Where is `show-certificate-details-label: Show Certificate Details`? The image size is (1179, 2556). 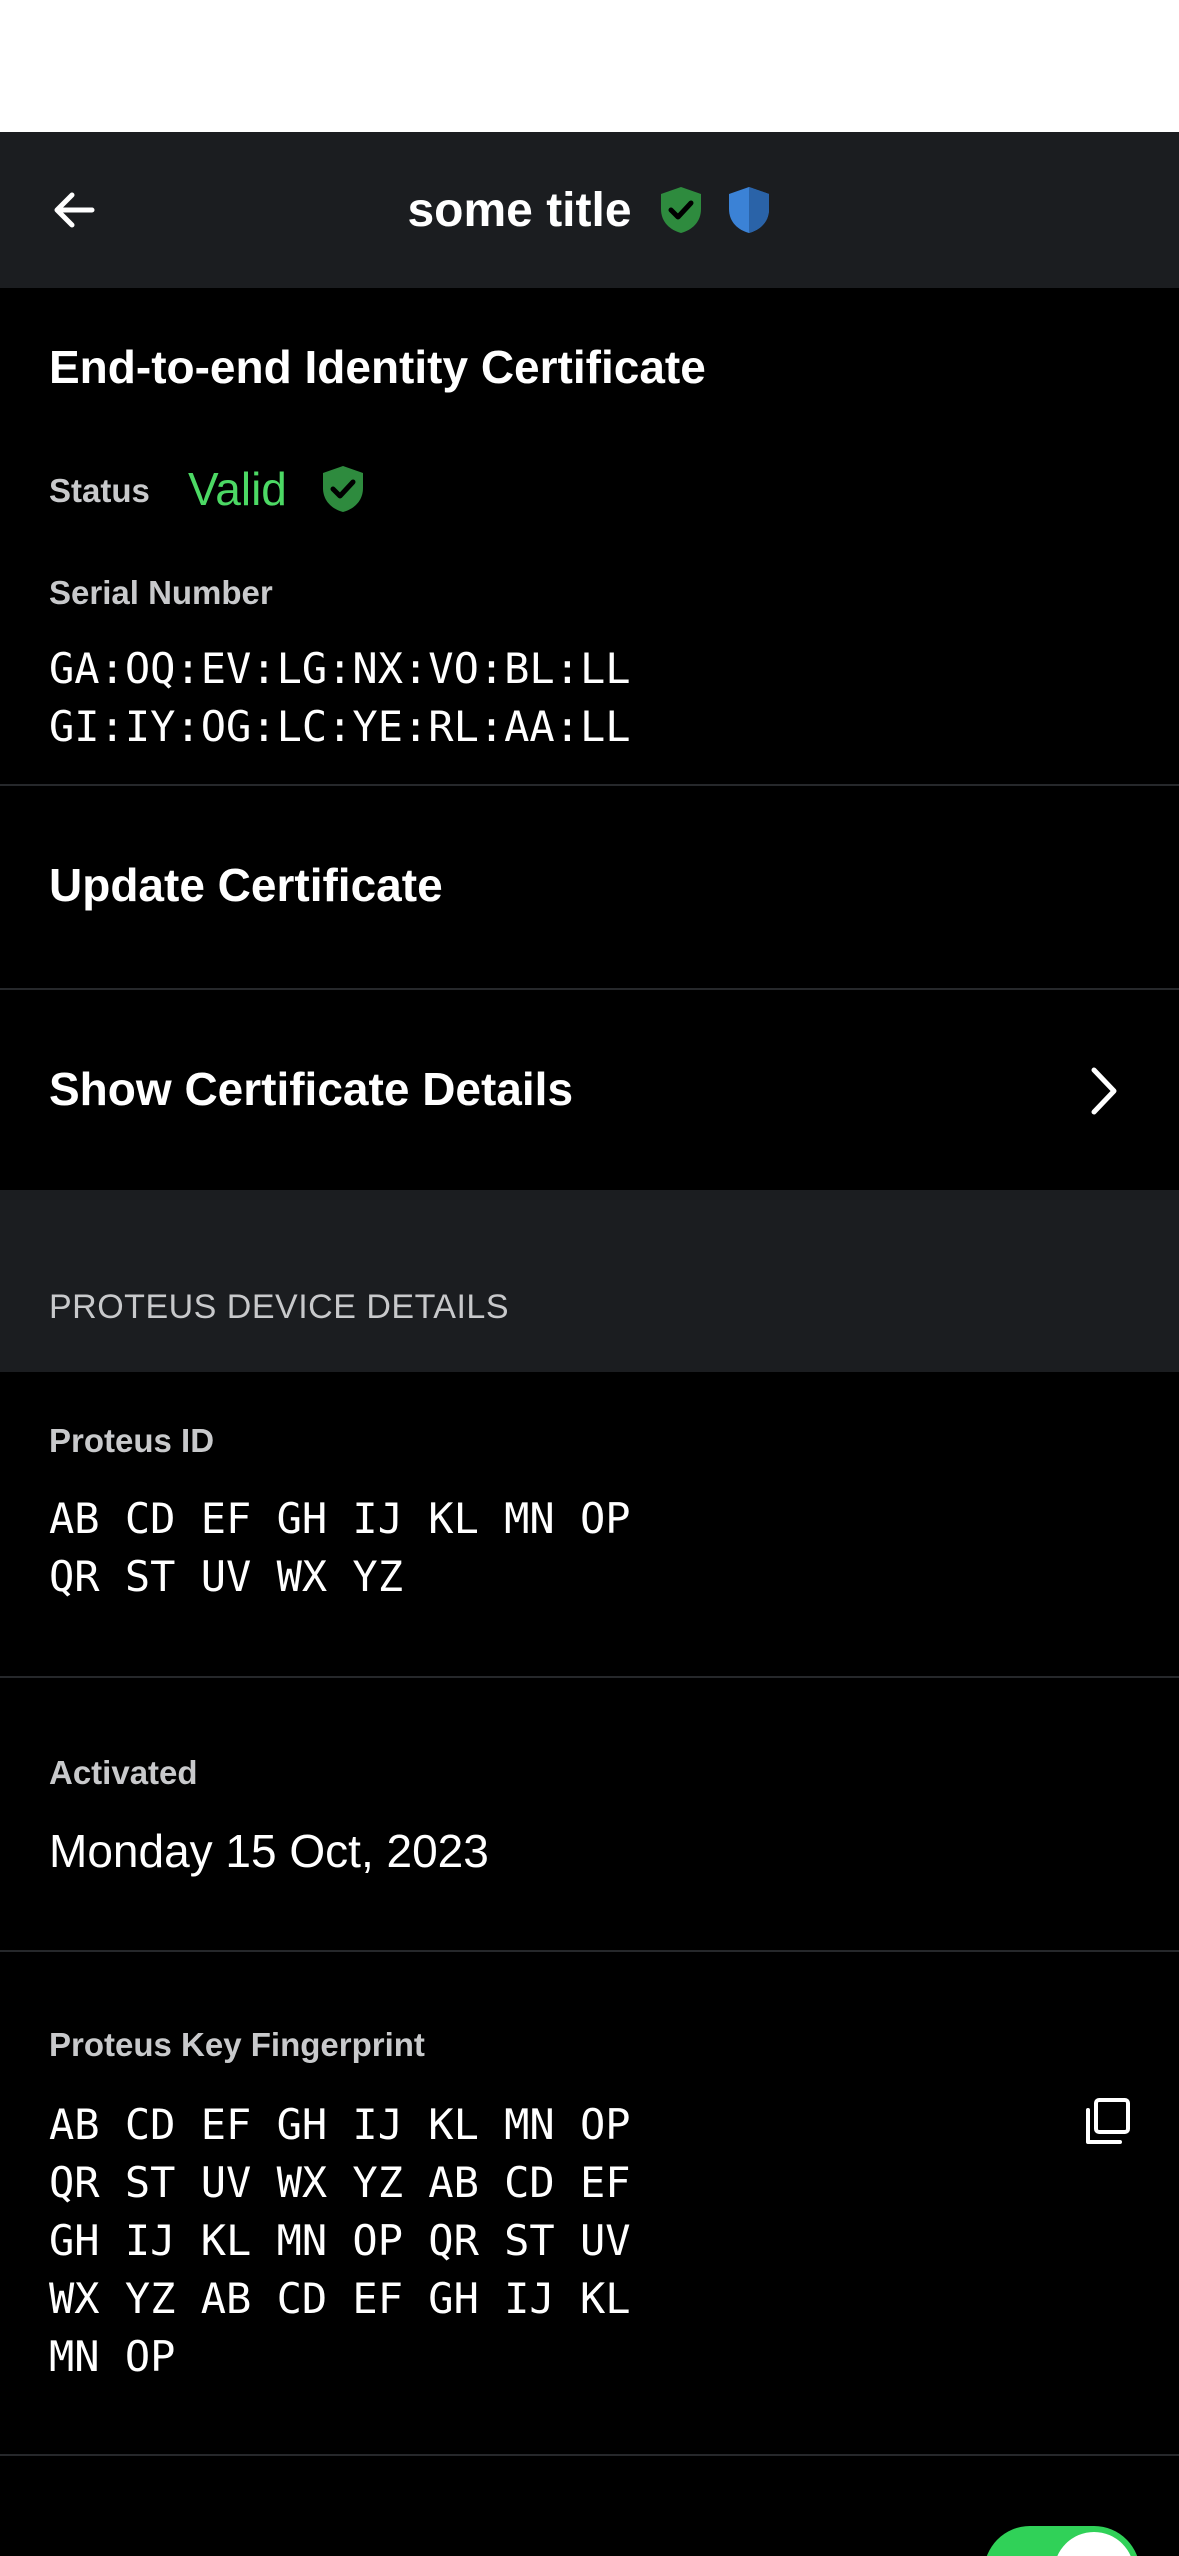
show-certificate-details-label: Show Certificate Details is located at coordinates (311, 1089).